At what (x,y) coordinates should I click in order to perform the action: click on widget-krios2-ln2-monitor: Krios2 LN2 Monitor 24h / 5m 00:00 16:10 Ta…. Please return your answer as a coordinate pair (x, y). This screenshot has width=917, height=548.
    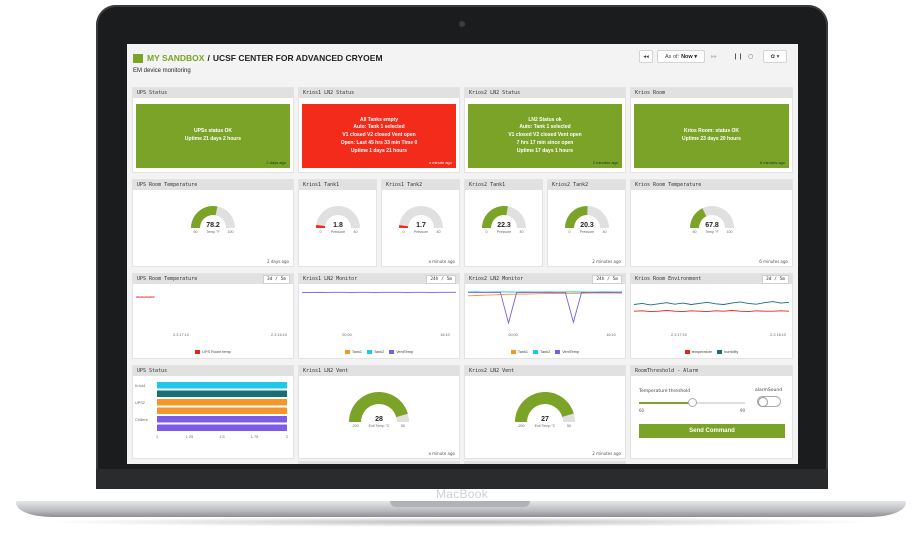
    Looking at the image, I should click on (545, 316).